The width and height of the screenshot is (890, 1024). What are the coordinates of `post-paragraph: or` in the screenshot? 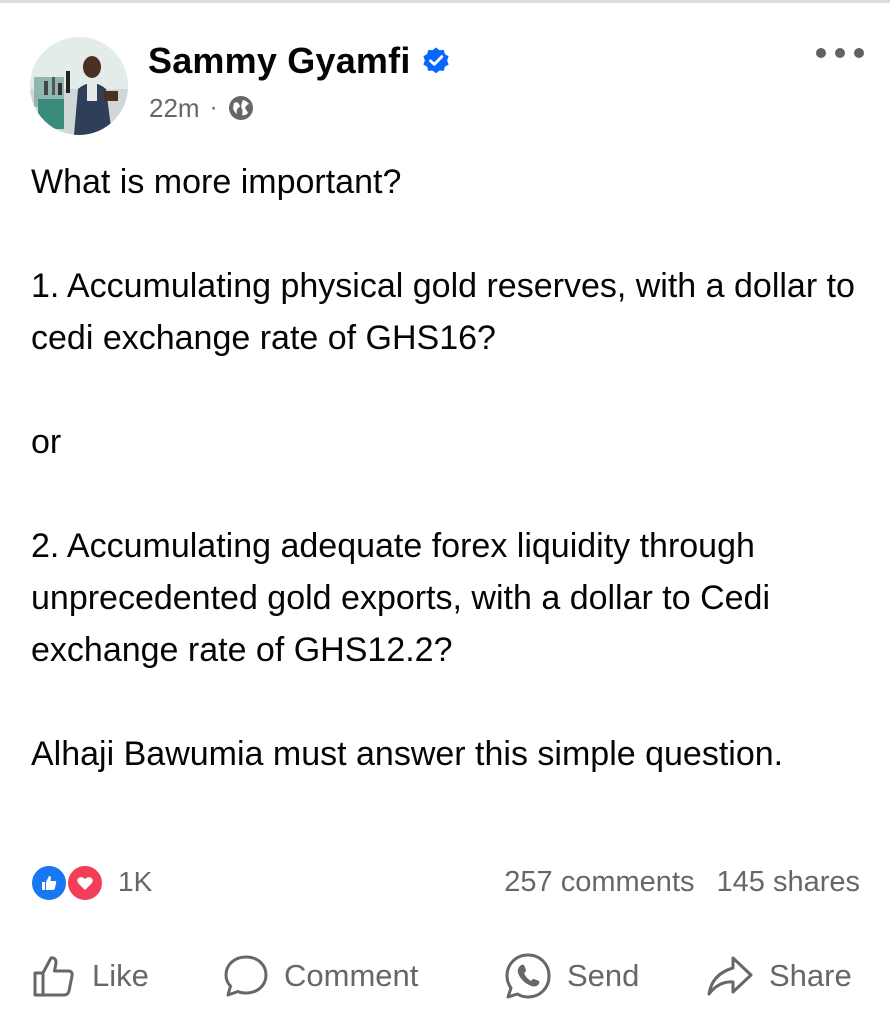 It's located at (46, 442).